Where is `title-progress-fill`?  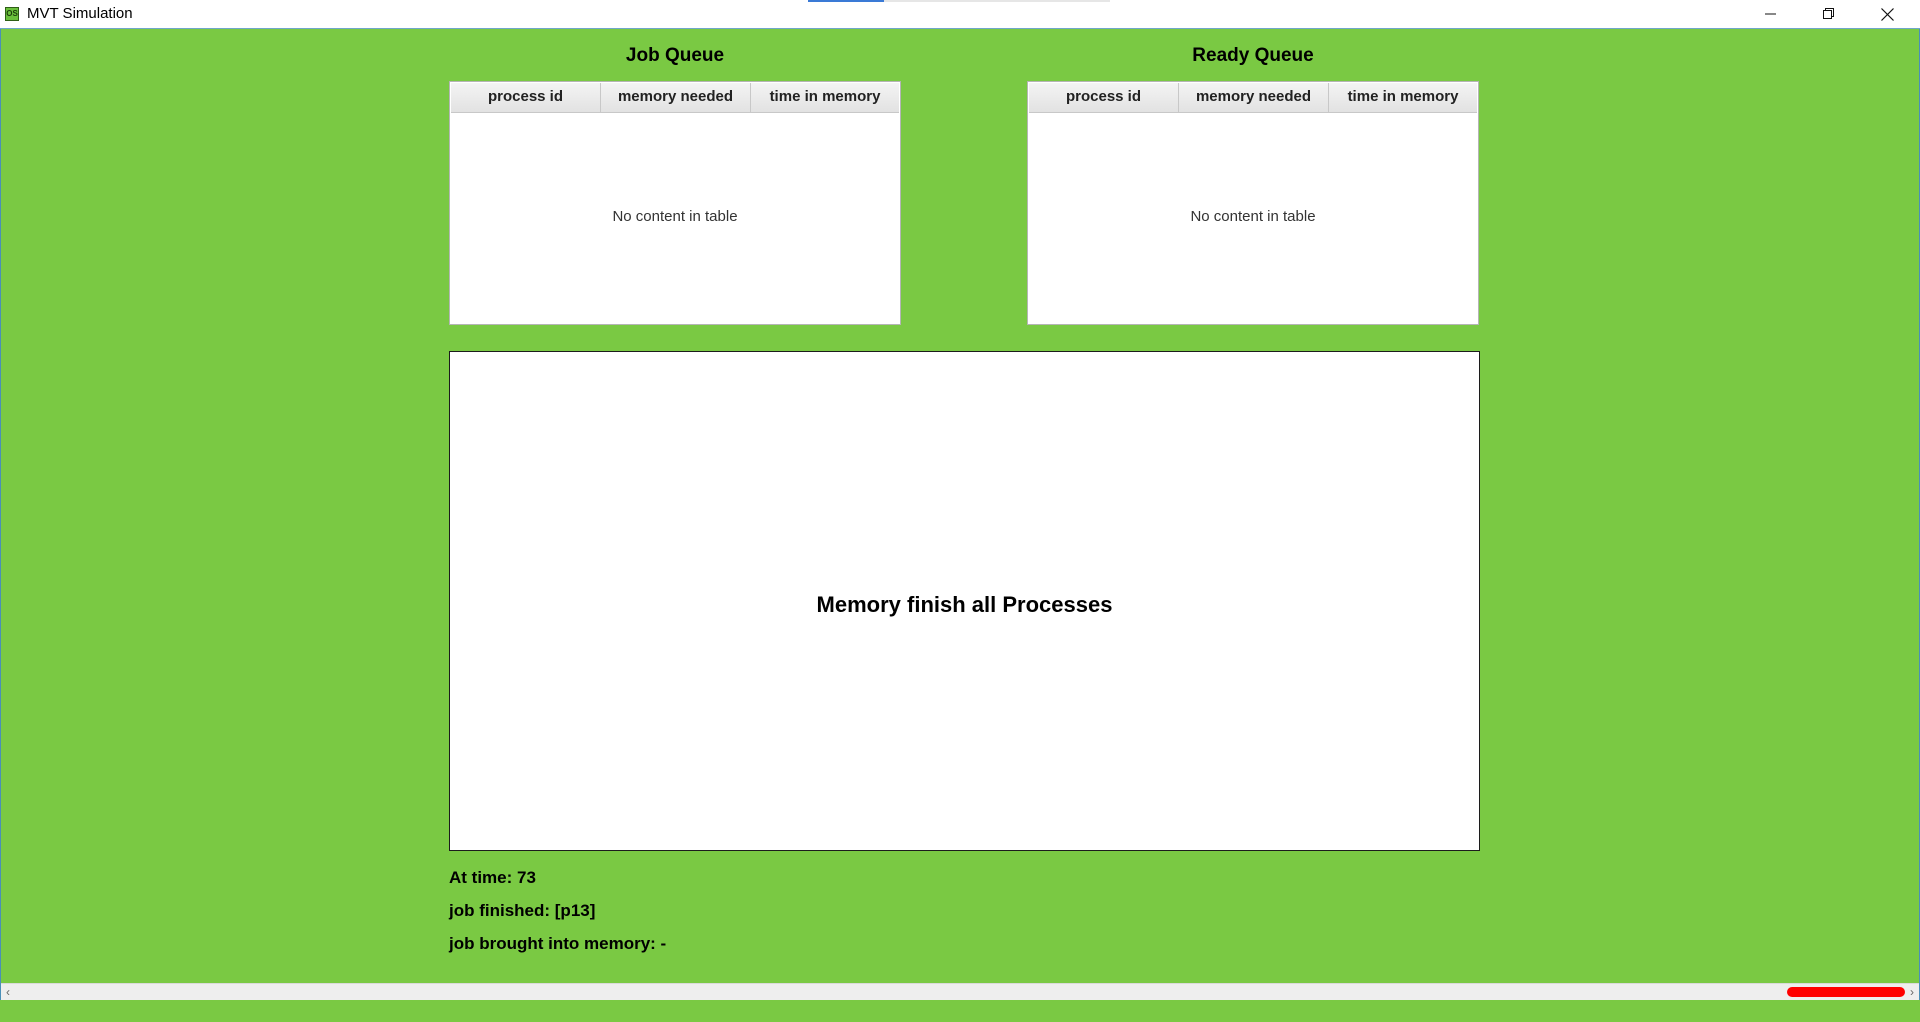 title-progress-fill is located at coordinates (846, 1).